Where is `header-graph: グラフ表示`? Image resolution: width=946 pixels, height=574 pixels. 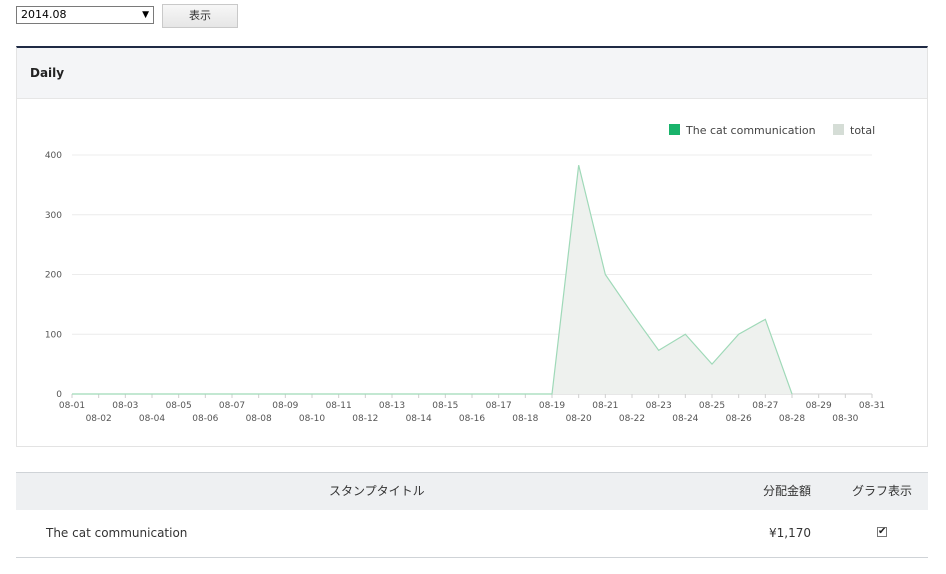 header-graph: グラフ表示 is located at coordinates (882, 491).